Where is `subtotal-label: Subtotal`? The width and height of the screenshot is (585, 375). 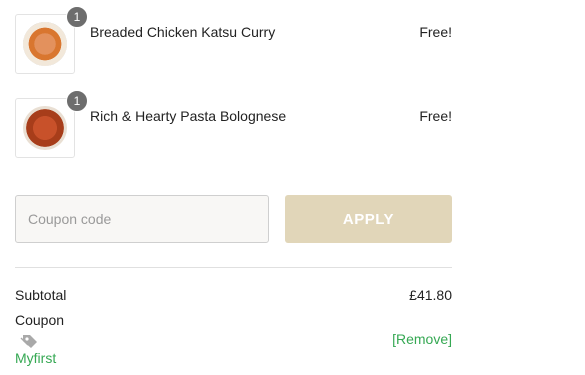 subtotal-label: Subtotal is located at coordinates (41, 295).